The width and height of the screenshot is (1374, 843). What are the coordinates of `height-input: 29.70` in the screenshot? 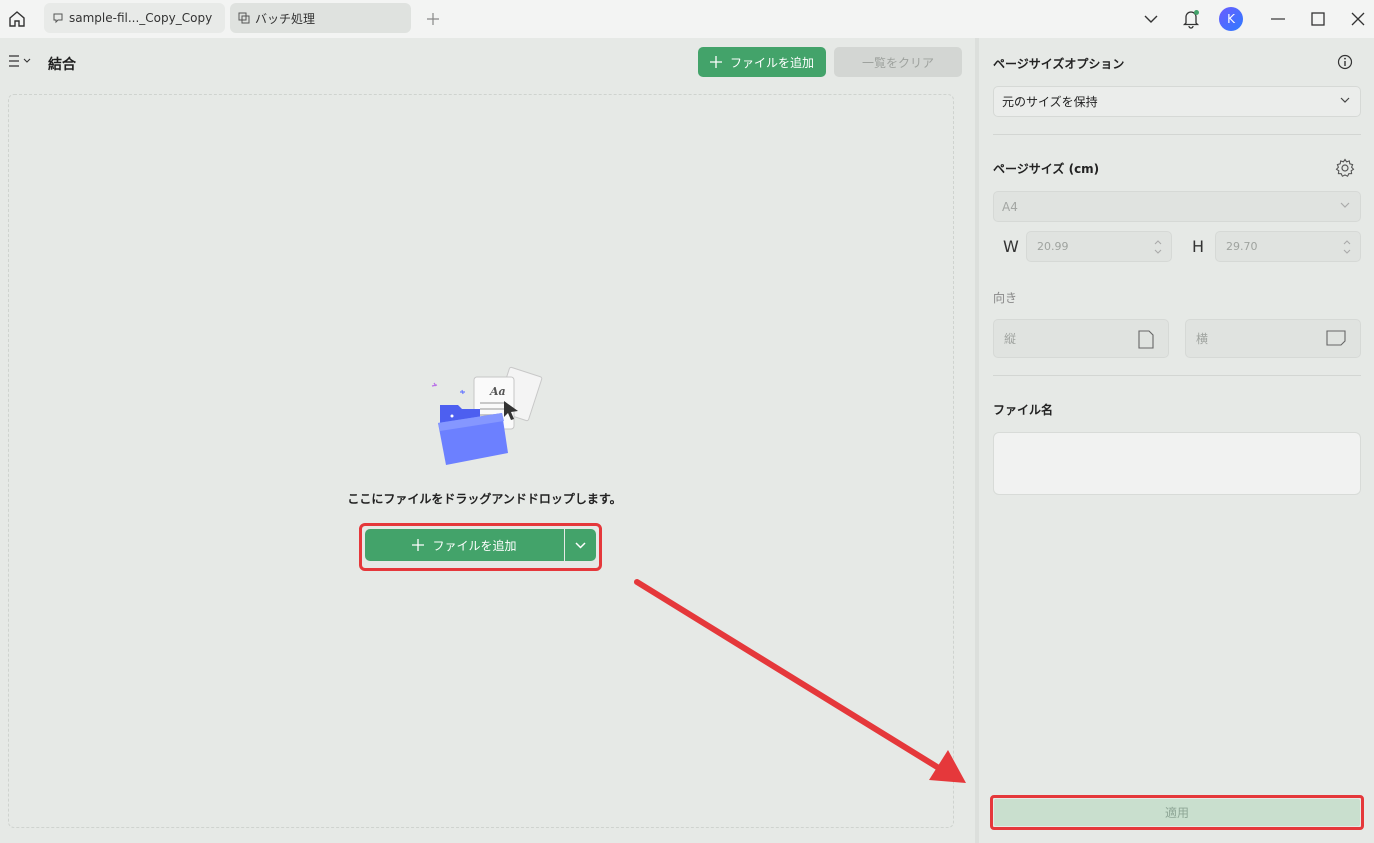 It's located at (1288, 246).